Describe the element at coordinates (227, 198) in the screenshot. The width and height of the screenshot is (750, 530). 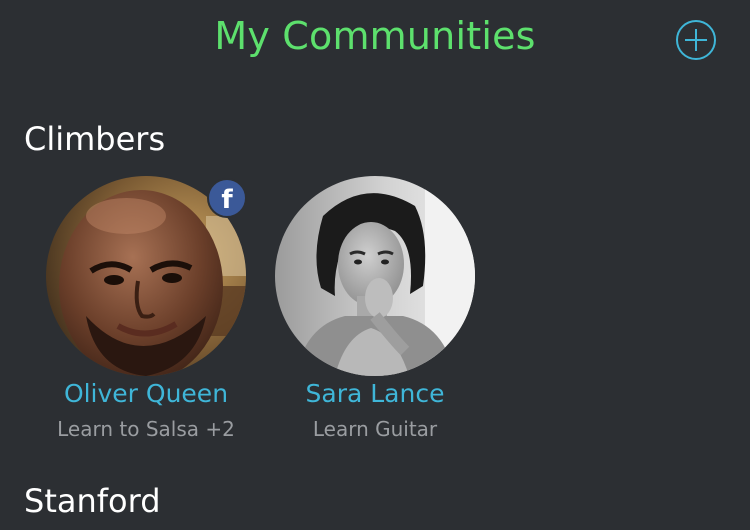
I see `facebook-icon: f` at that location.